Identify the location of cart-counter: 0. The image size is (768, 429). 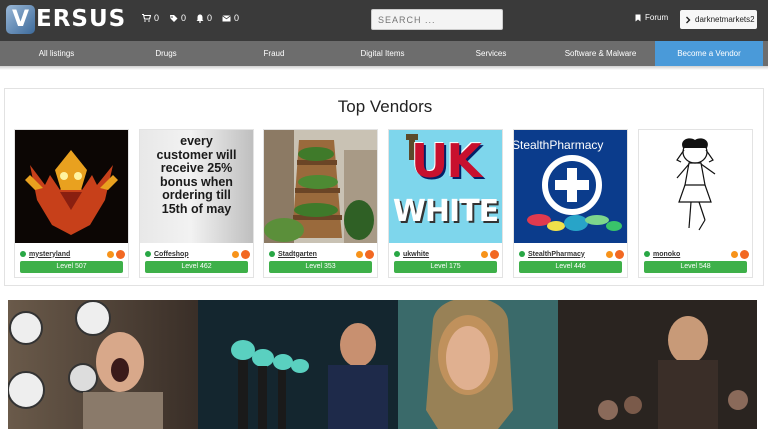
(150, 18).